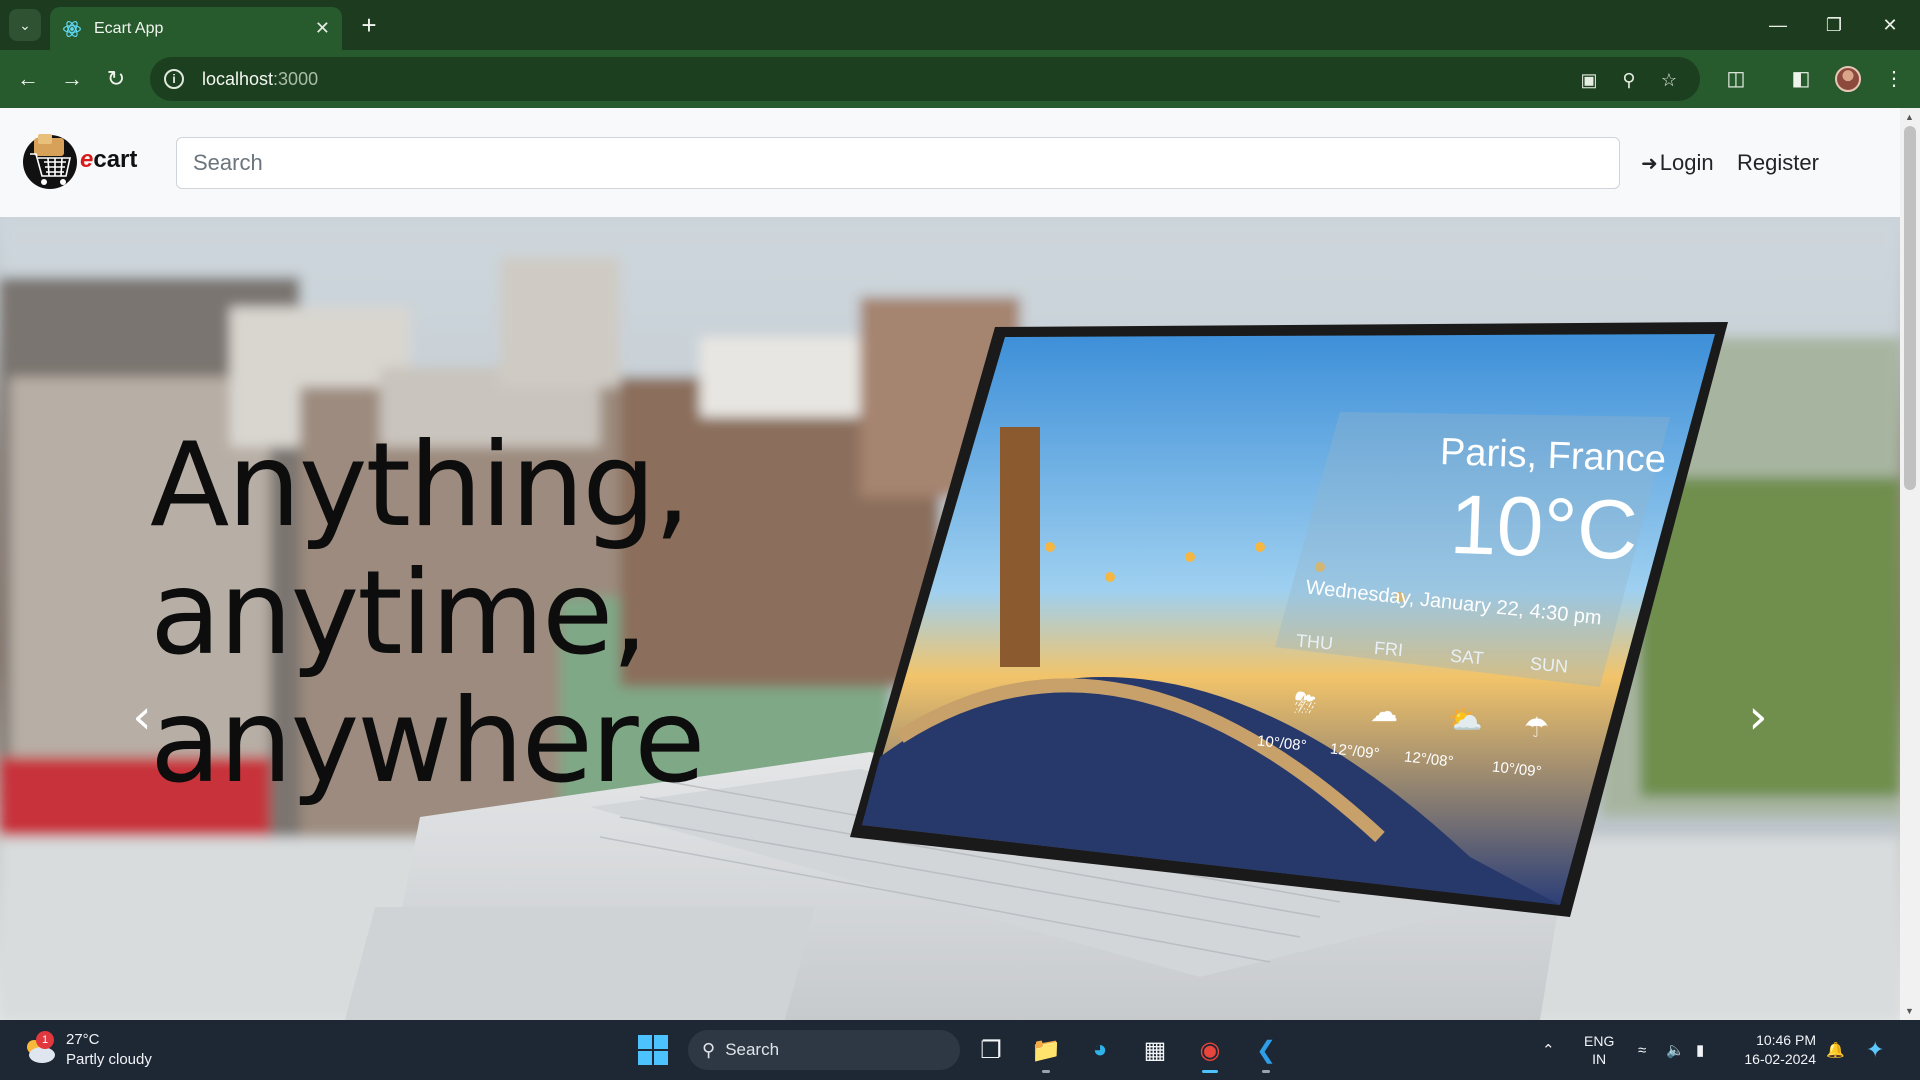  I want to click on taskbar-search: ⚲ Search, so click(824, 1050).